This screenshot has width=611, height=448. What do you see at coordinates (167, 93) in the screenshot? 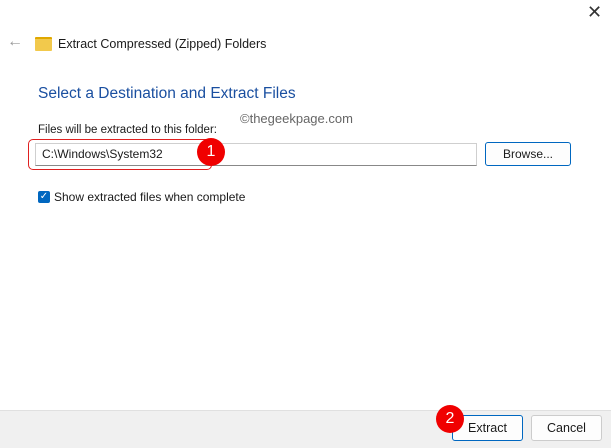
I see `page-heading: Select a Destination and Extract Files` at bounding box center [167, 93].